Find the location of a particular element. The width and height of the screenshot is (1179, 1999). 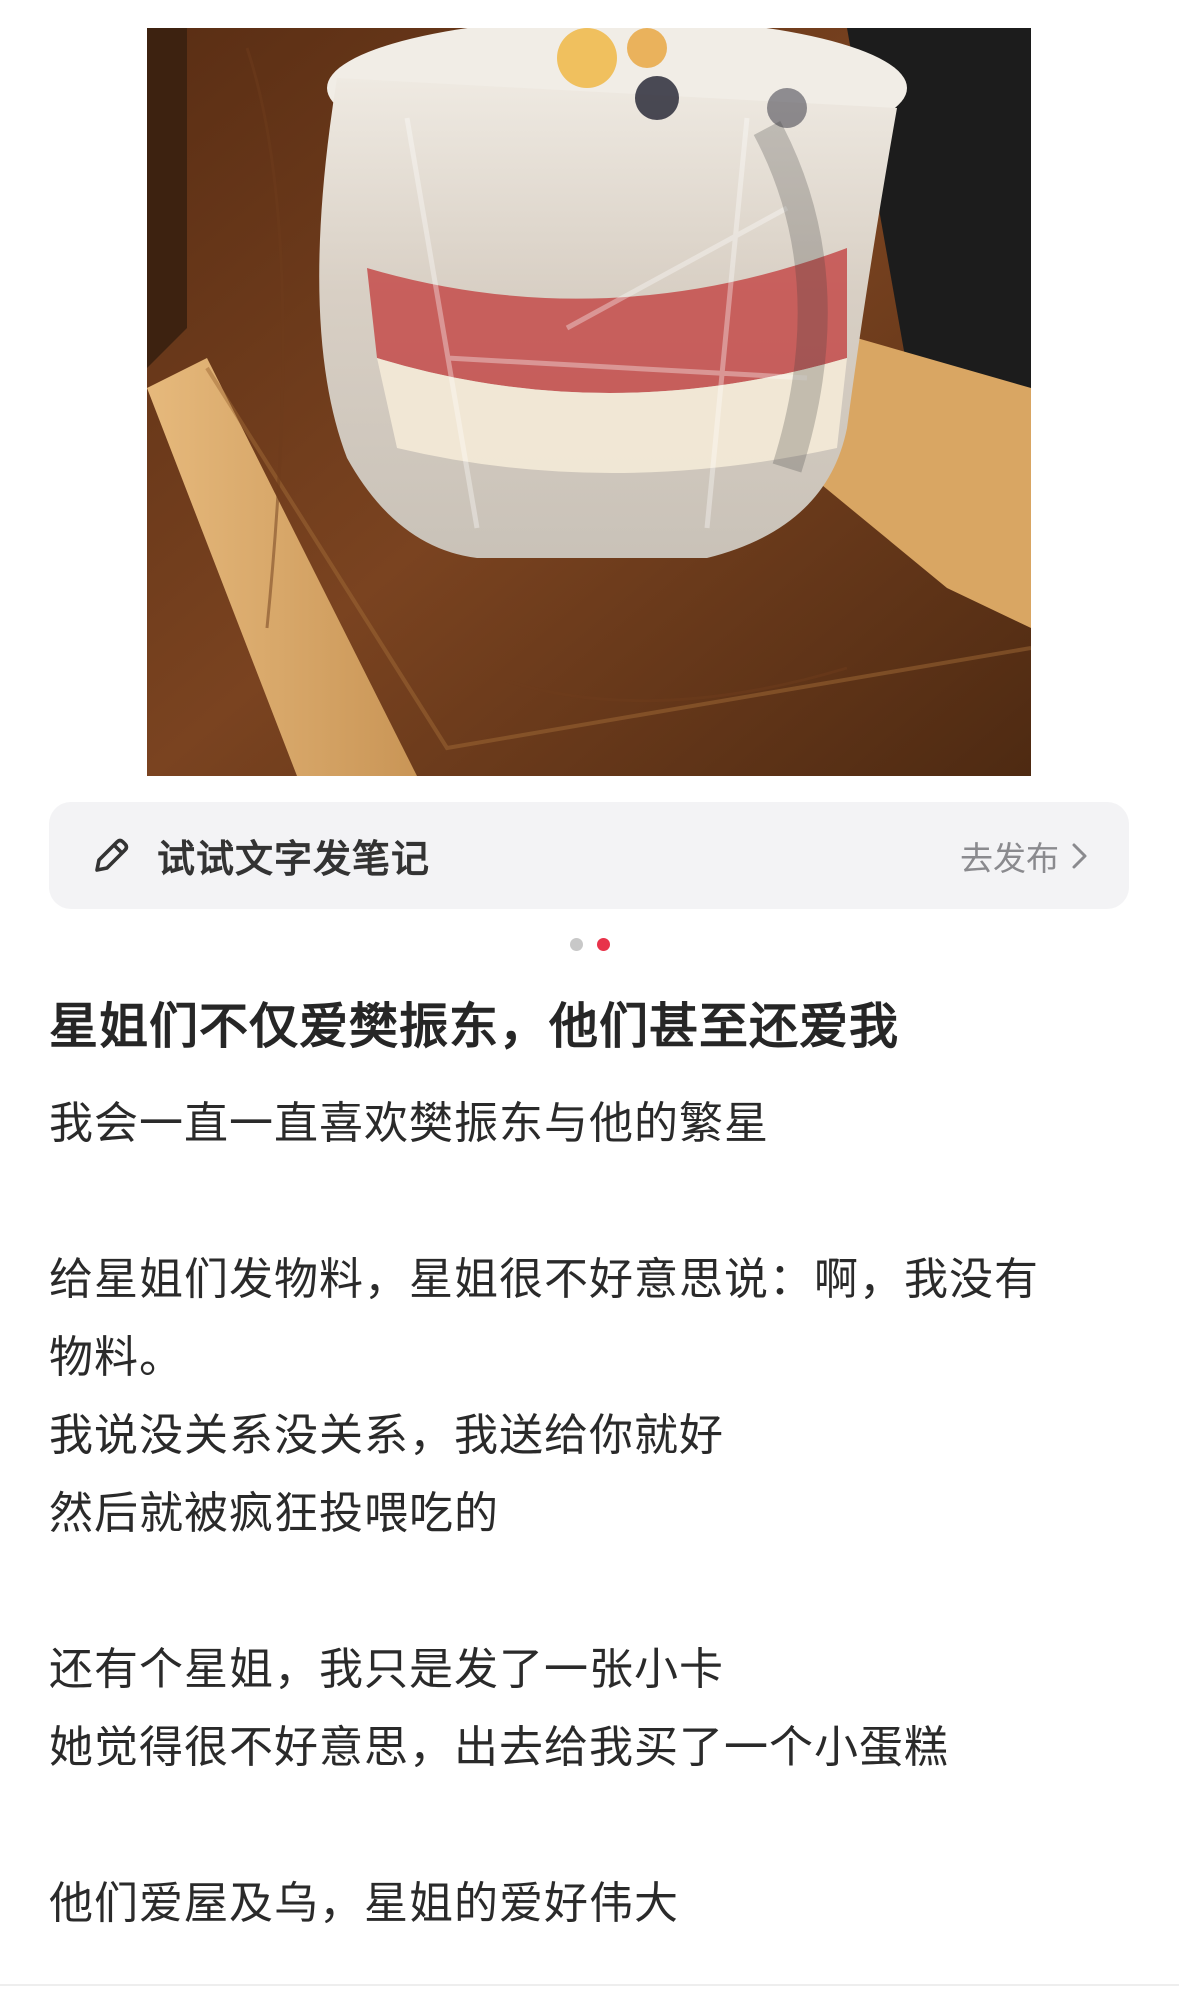

body-line: 我说没关系没关系，我送给你就好 is located at coordinates (386, 1435).